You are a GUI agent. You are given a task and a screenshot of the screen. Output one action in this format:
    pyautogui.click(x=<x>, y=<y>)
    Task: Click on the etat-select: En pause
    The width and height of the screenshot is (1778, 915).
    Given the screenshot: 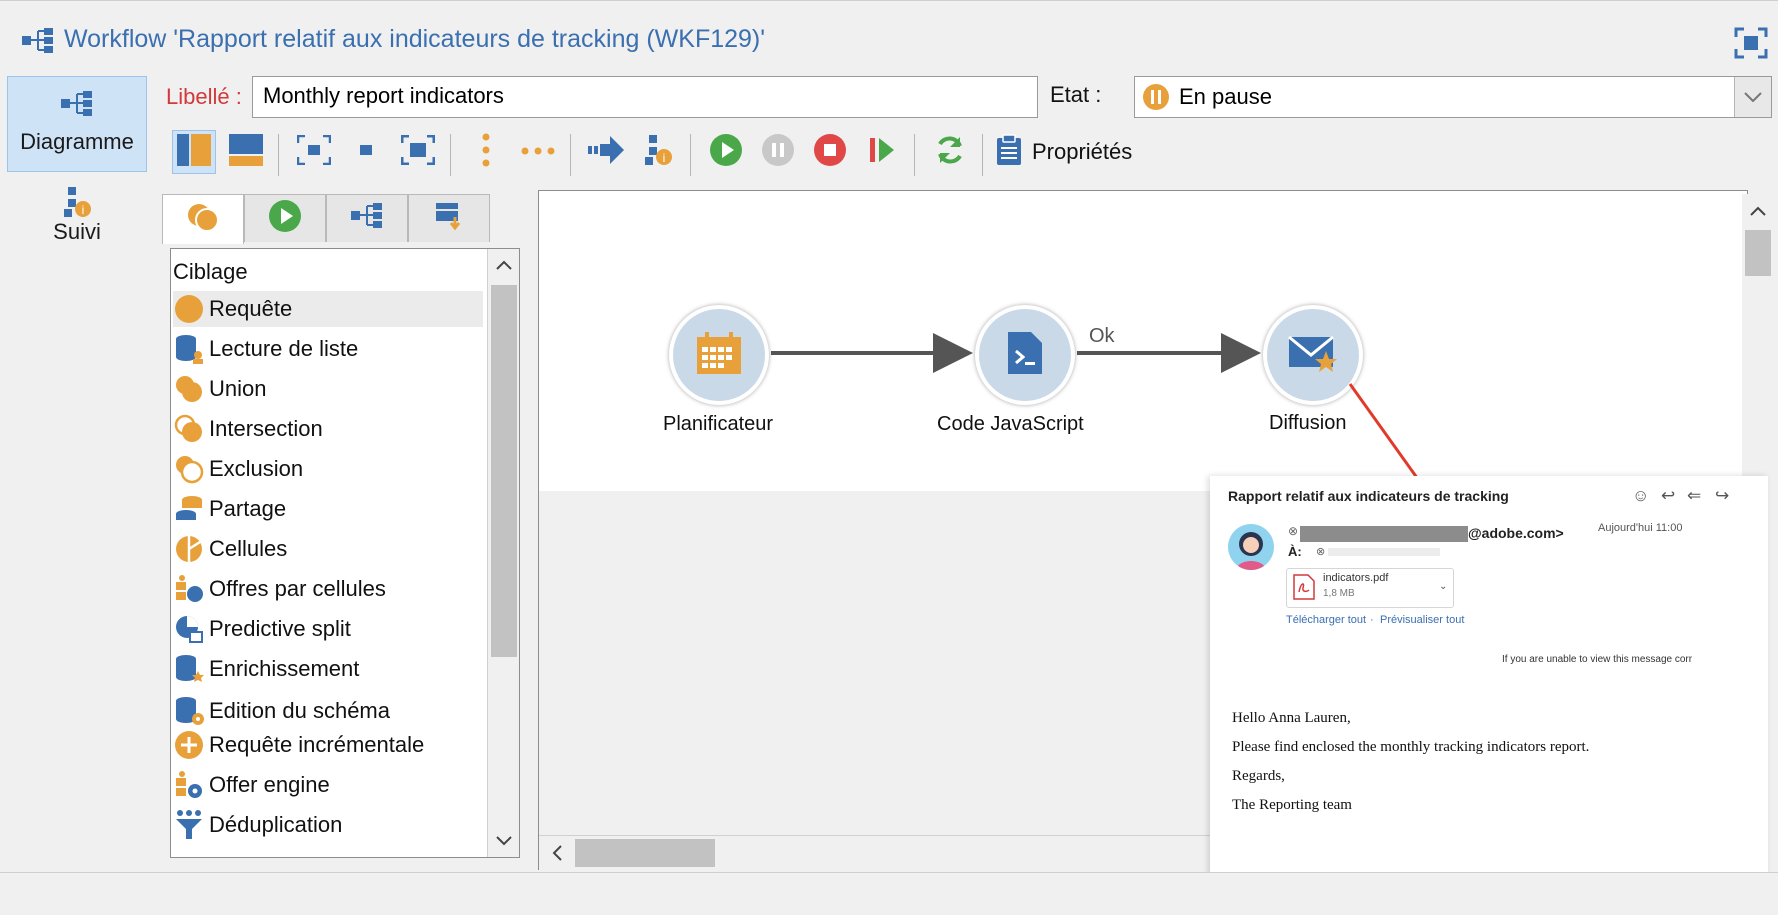 What is the action you would take?
    pyautogui.click(x=1453, y=97)
    